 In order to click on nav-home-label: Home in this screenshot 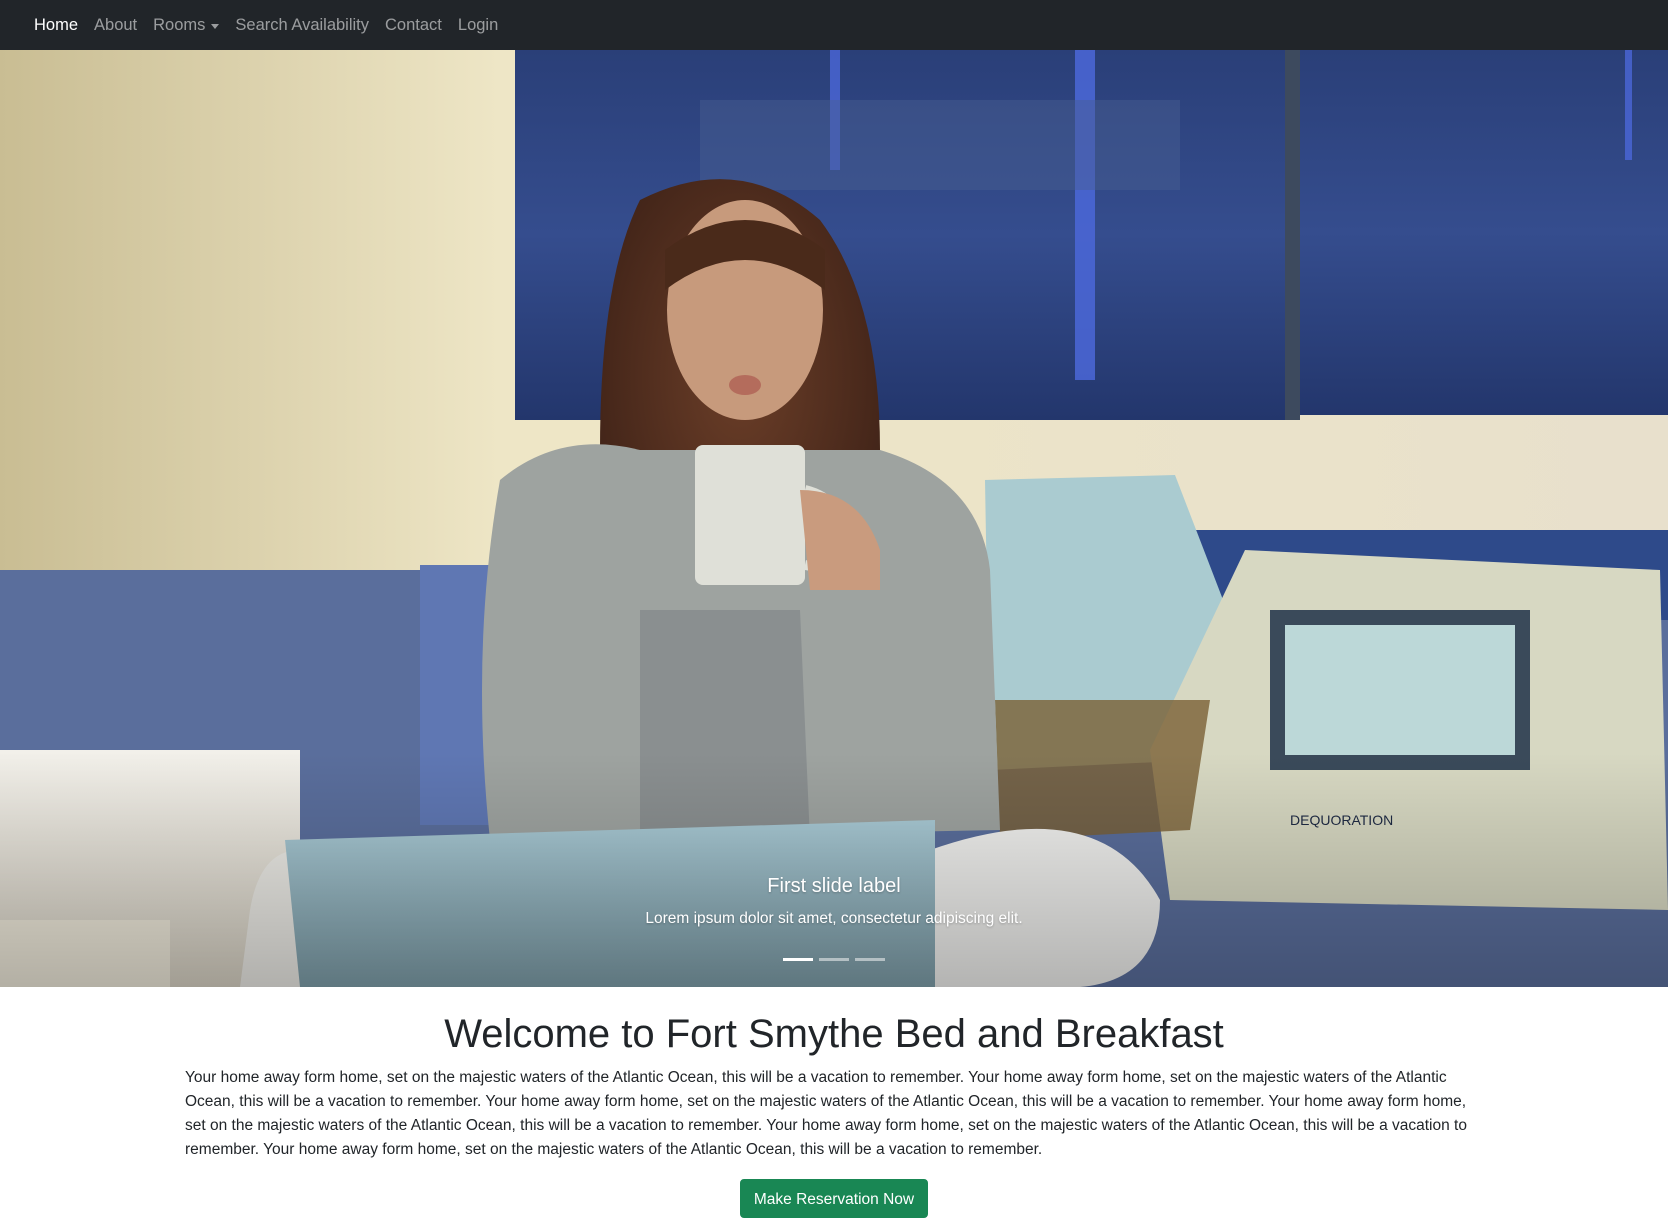, I will do `click(56, 25)`.